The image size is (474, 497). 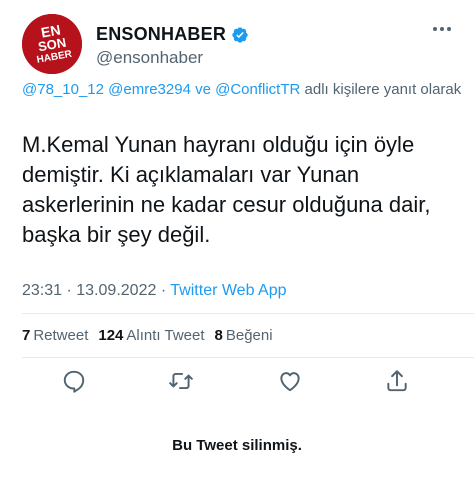 What do you see at coordinates (111, 335) in the screenshot?
I see `quotes-count: 124` at bounding box center [111, 335].